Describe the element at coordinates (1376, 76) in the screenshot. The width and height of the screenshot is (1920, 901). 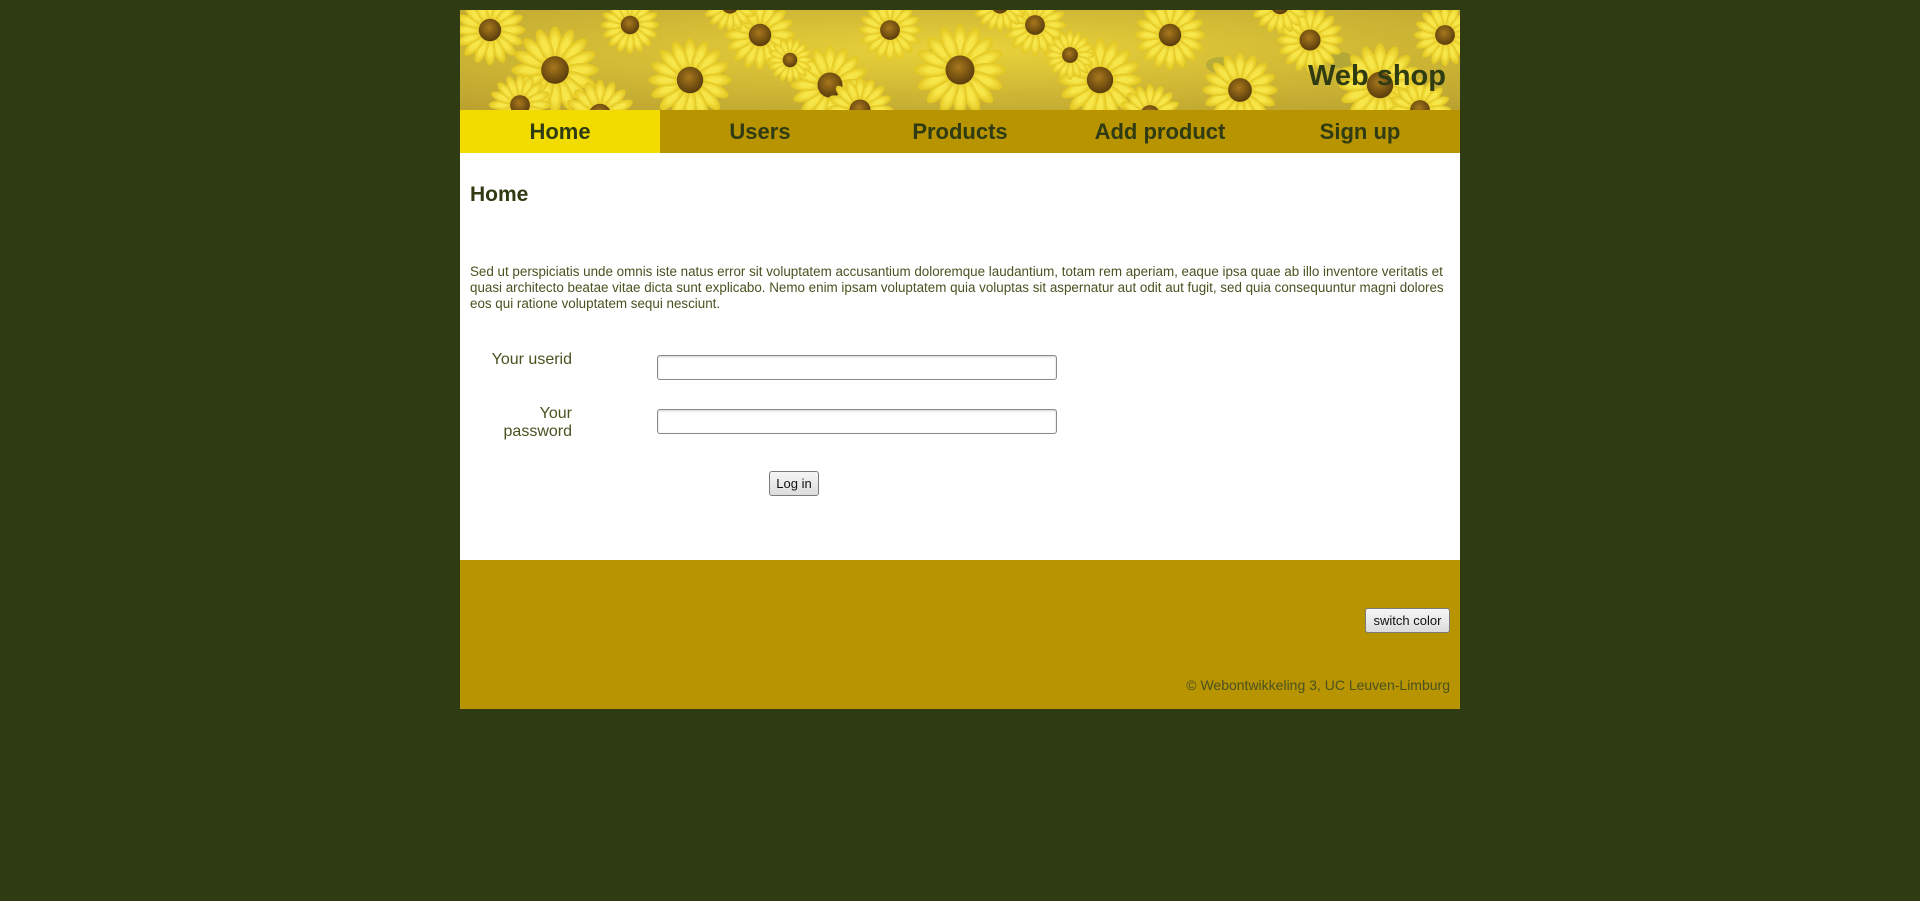
I see `site-title: Web shop` at that location.